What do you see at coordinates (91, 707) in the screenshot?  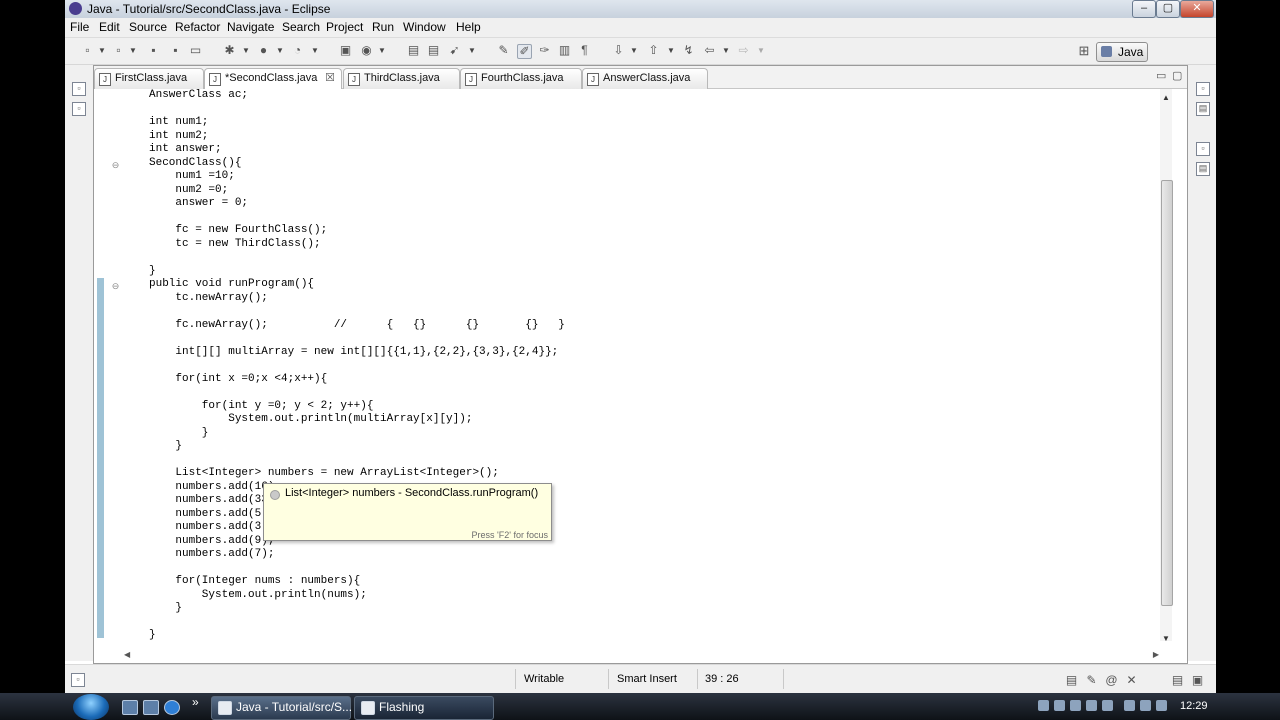 I see `start-button` at bounding box center [91, 707].